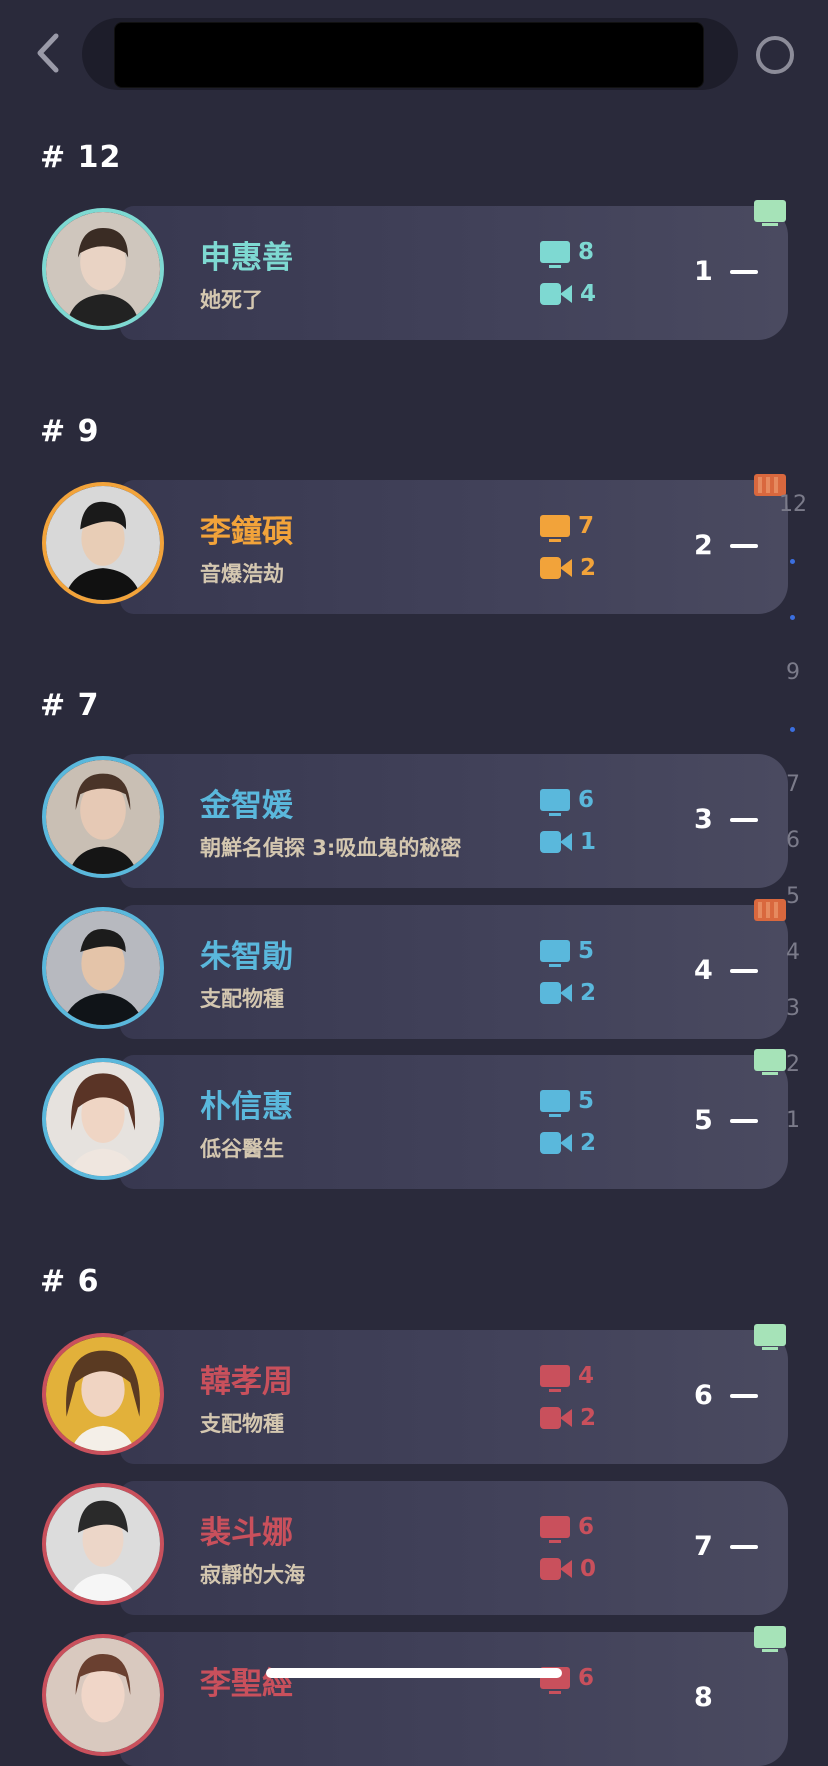 This screenshot has height=1766, width=828. What do you see at coordinates (454, 544) in the screenshot?
I see `list-item: 李鐘碩 音爆浩劫 7 2 2` at bounding box center [454, 544].